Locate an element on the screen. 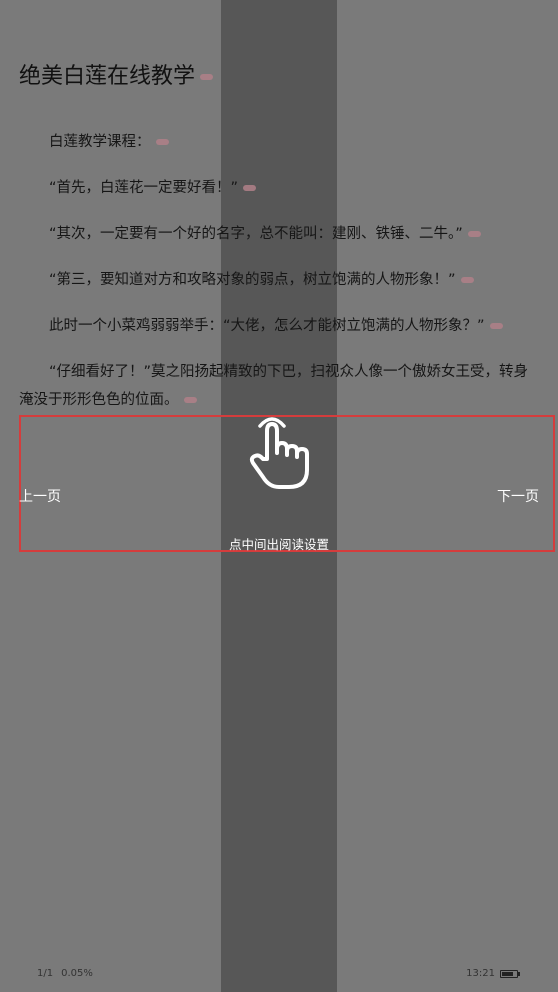  progress-percent: 0.05% is located at coordinates (77, 973).